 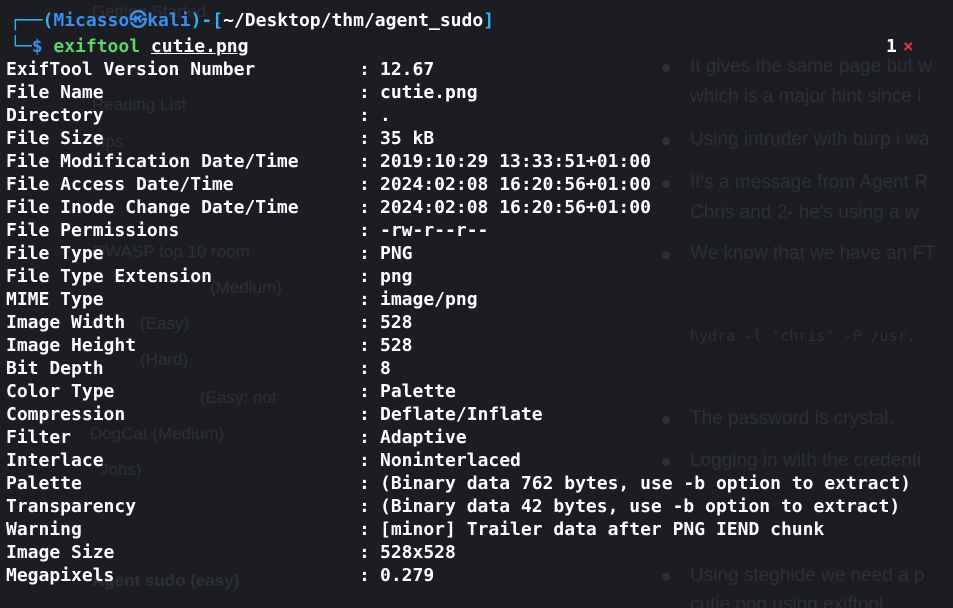 What do you see at coordinates (32, 20) in the screenshot?
I see `prompt-frame-top: ┌──(` at bounding box center [32, 20].